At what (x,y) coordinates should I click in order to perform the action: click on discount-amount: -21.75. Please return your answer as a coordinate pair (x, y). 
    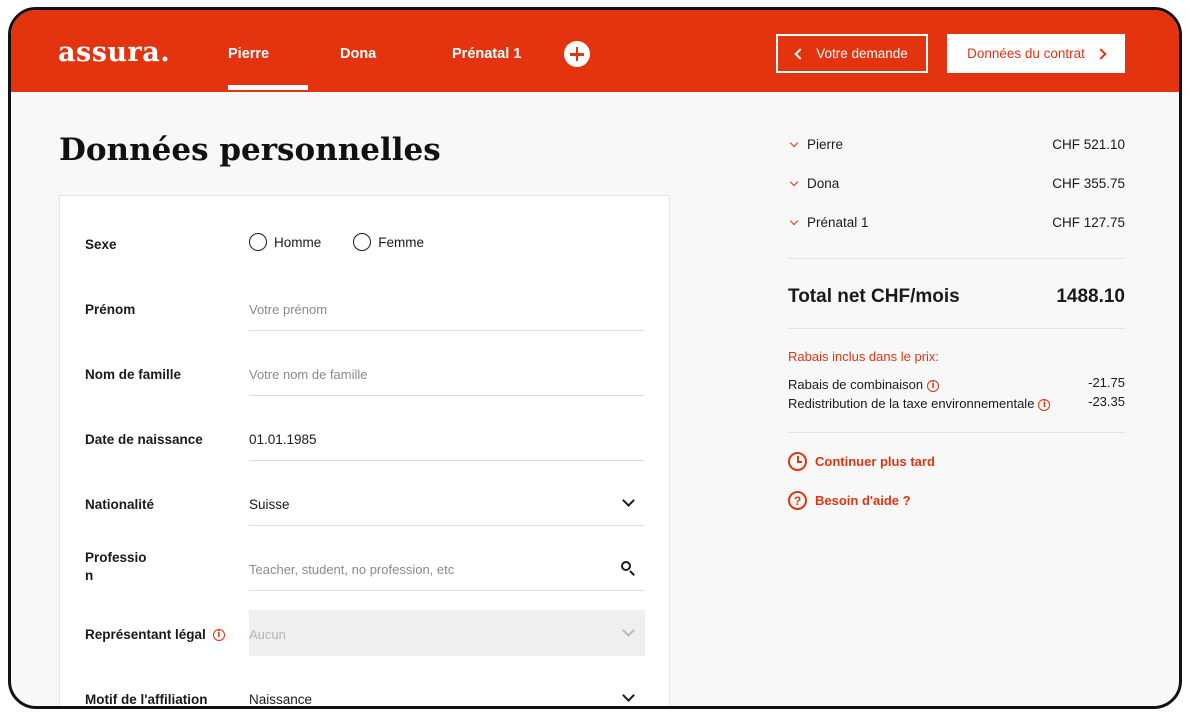
    Looking at the image, I should click on (1106, 382).